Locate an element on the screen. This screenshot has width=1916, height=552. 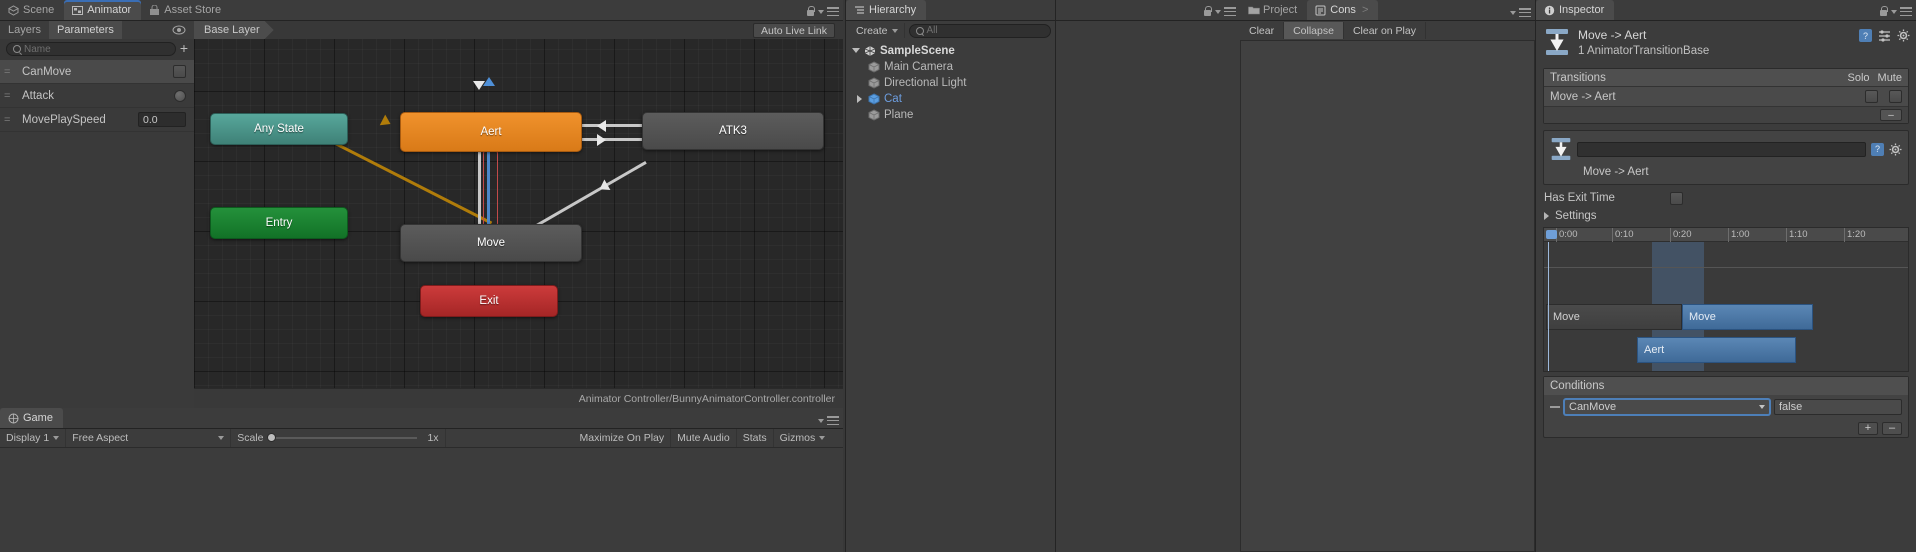
settings-foldout-row: Settings is located at coordinates (1726, 216).